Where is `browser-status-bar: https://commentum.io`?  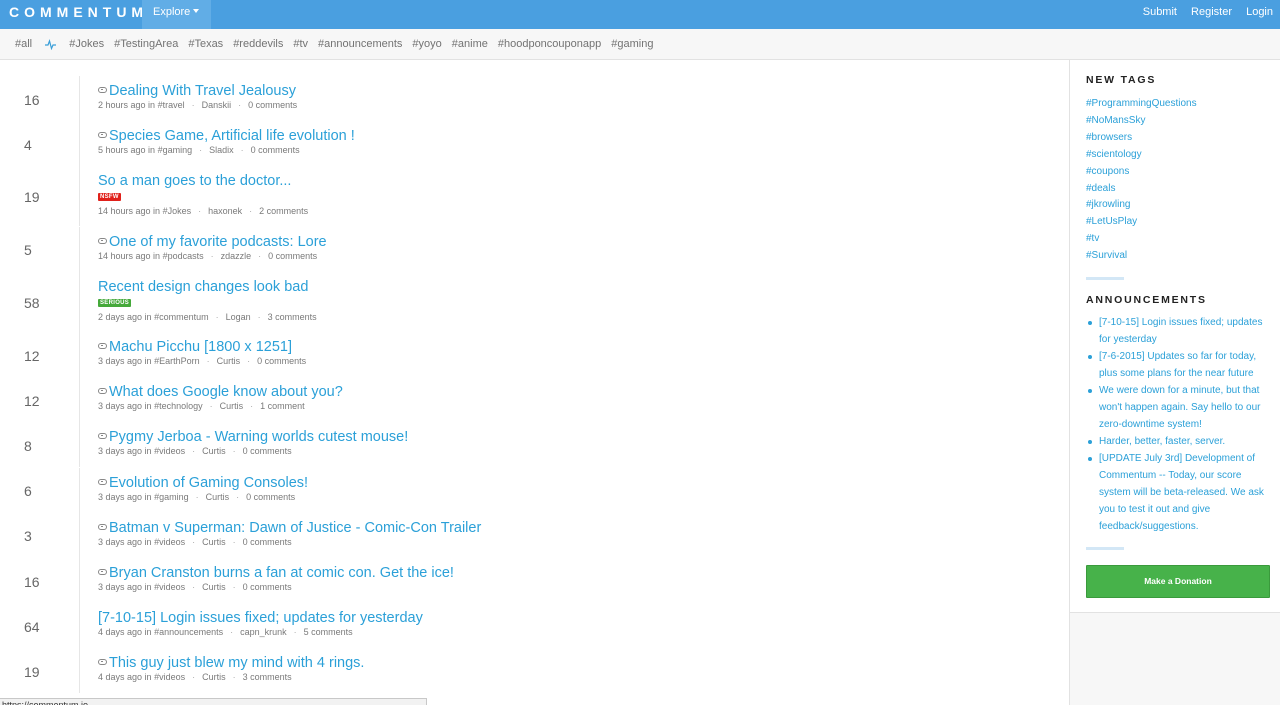
browser-status-bar: https://commentum.io is located at coordinates (213, 701).